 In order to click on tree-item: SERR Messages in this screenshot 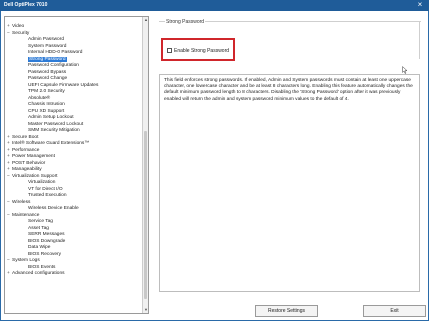, I will do `click(44, 235)`.